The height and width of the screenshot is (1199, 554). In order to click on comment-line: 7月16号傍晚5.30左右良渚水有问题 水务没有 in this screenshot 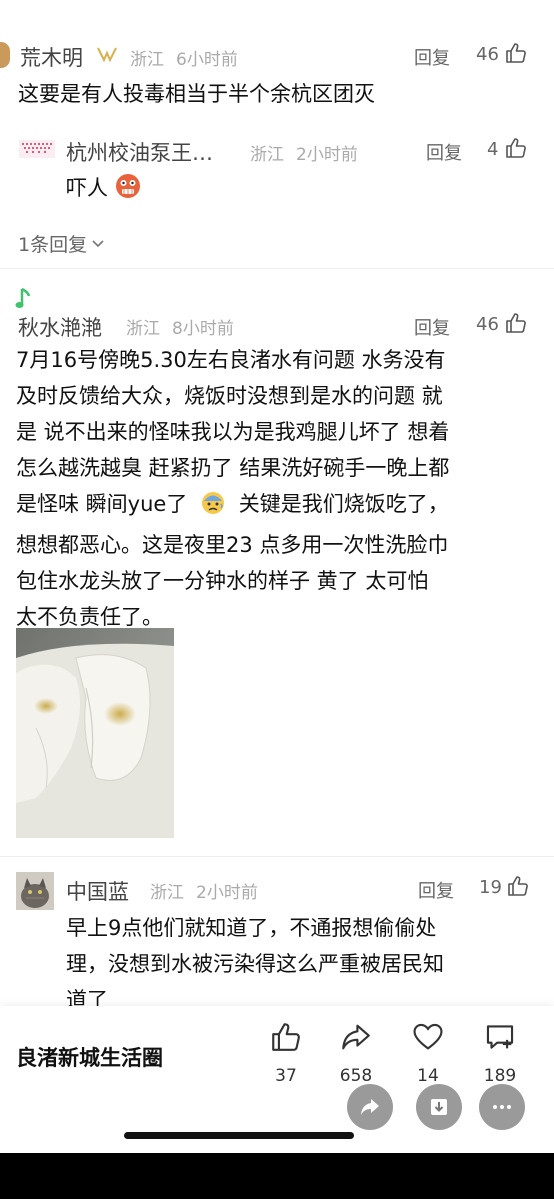, I will do `click(231, 360)`.